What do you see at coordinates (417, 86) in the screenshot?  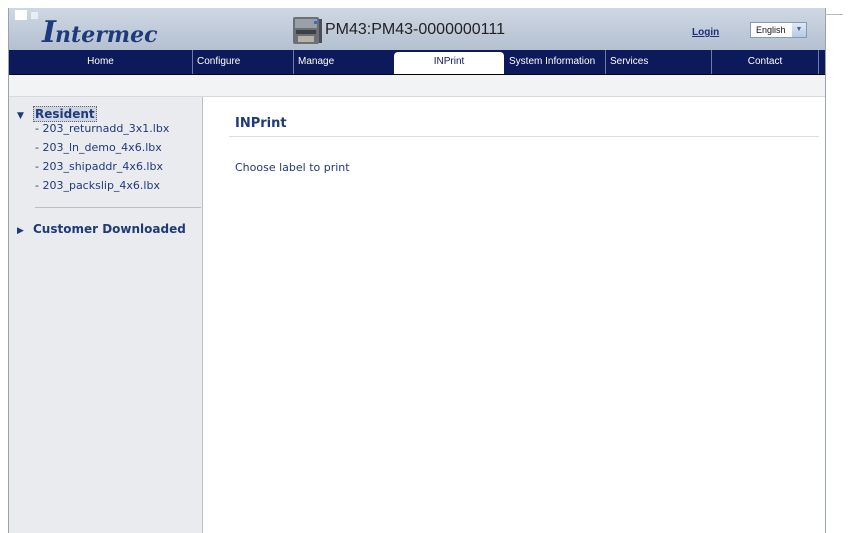 I see `sub-toolbar` at bounding box center [417, 86].